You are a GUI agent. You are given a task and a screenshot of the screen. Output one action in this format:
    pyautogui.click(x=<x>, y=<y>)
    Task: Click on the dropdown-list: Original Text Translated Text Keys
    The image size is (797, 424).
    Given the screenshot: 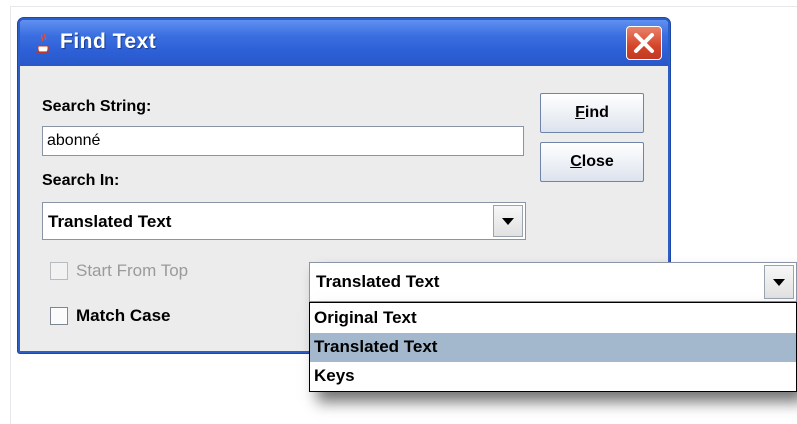 What is the action you would take?
    pyautogui.click(x=553, y=347)
    